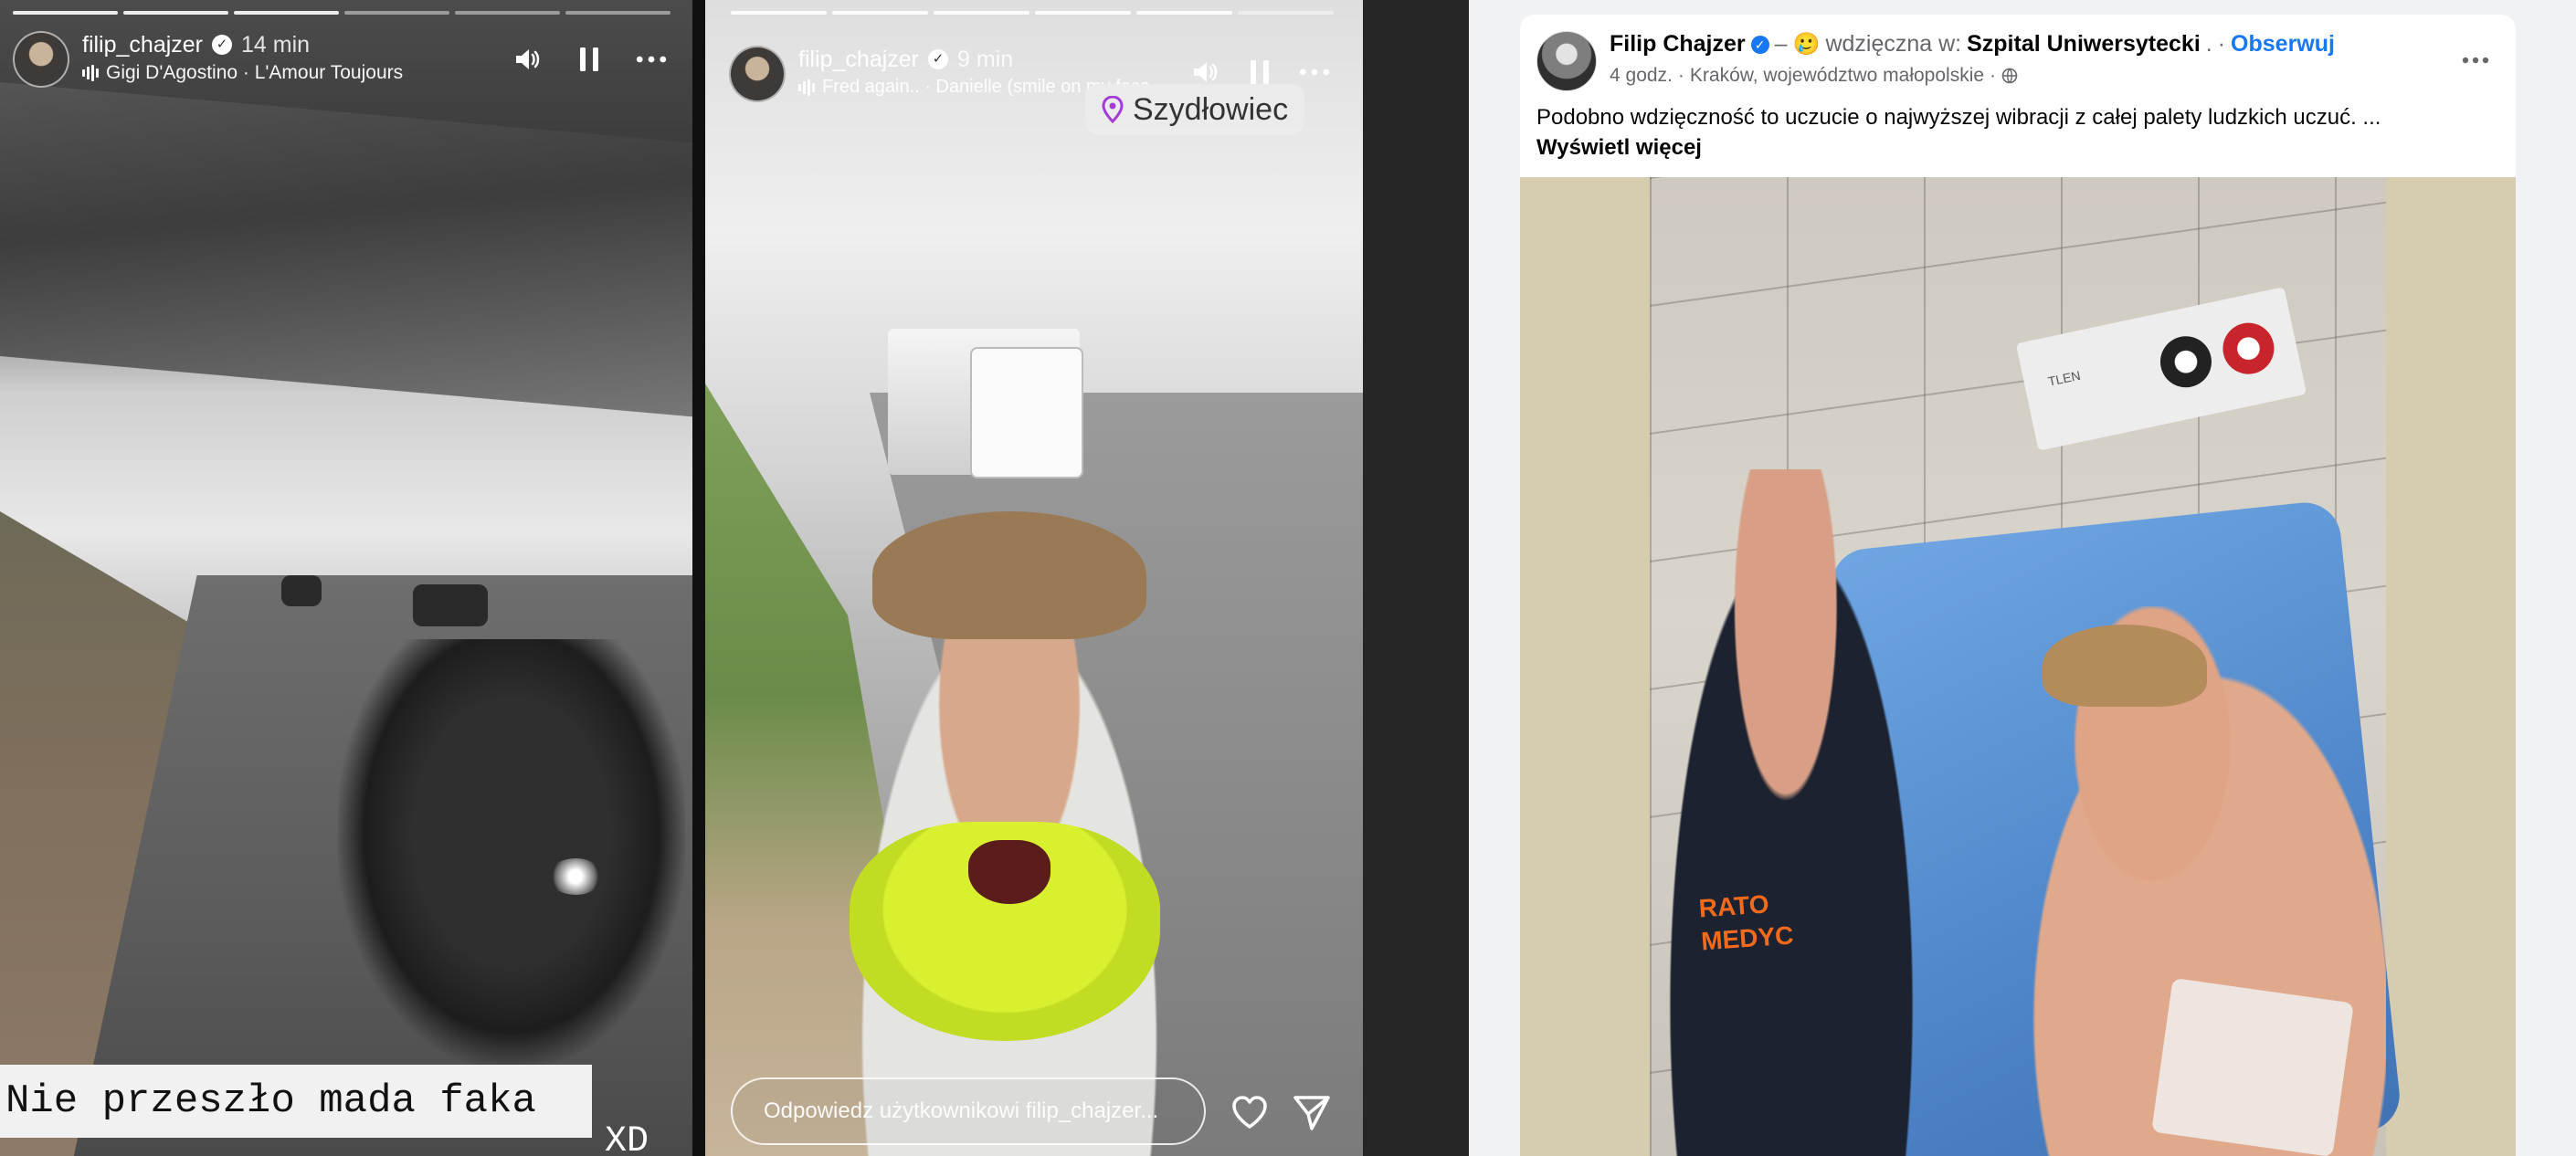 The image size is (2576, 1156). What do you see at coordinates (1641, 76) in the screenshot?
I see `post-time: 4 godz.` at bounding box center [1641, 76].